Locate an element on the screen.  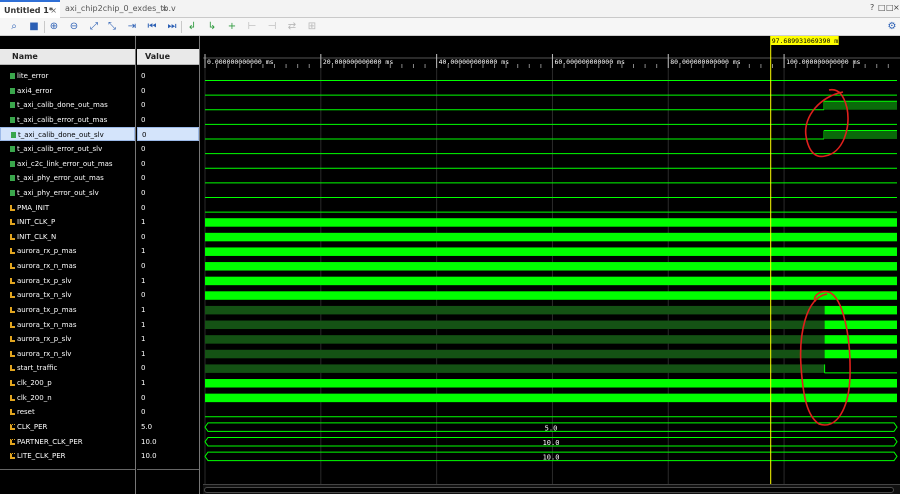
signal-name: aurora_tx_n_mas is located at coordinates (47, 324).